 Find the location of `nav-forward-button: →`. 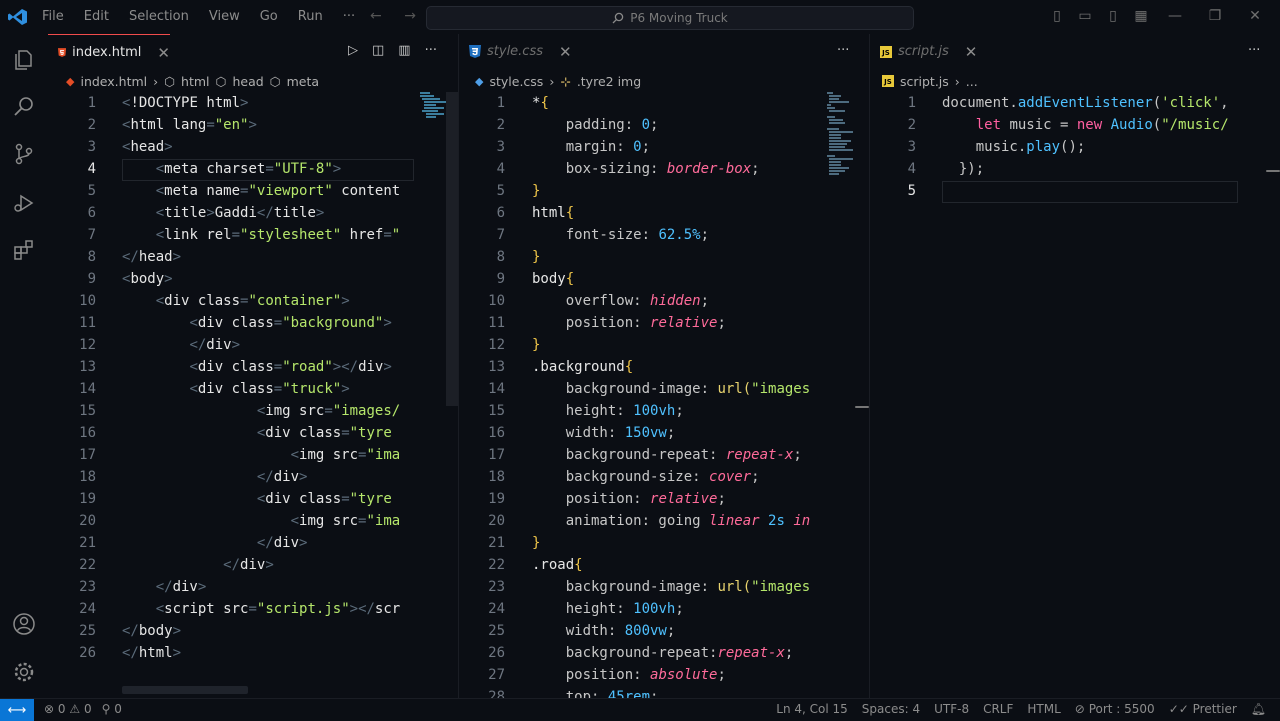

nav-forward-button: → is located at coordinates (410, 16).